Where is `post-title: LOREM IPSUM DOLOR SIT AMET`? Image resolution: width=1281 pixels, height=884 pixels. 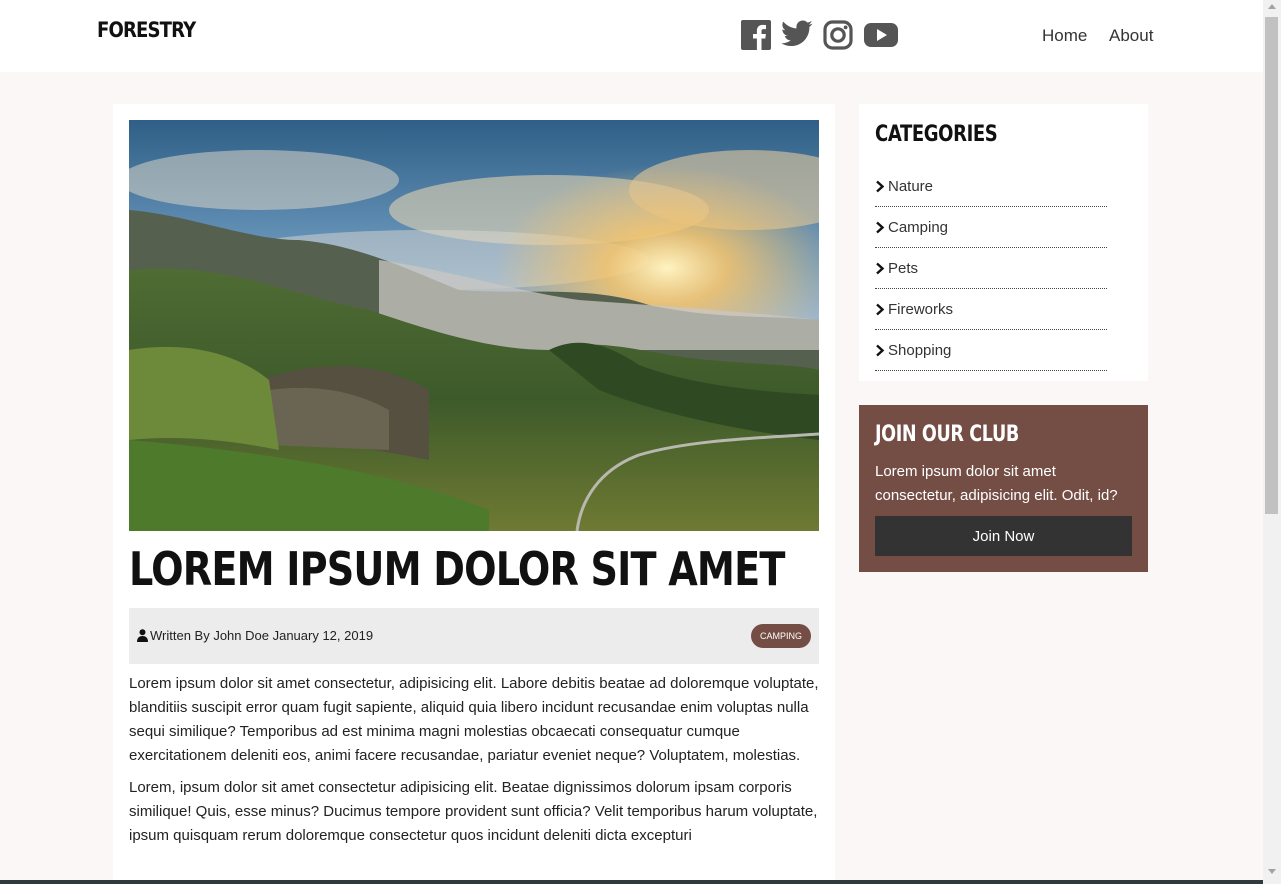 post-title: LOREM IPSUM DOLOR SIT AMET is located at coordinates (457, 569).